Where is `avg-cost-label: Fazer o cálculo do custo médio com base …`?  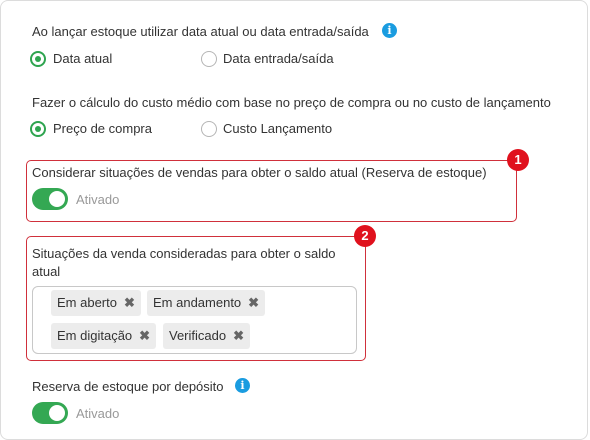 avg-cost-label: Fazer o cálculo do custo médio com base … is located at coordinates (291, 102).